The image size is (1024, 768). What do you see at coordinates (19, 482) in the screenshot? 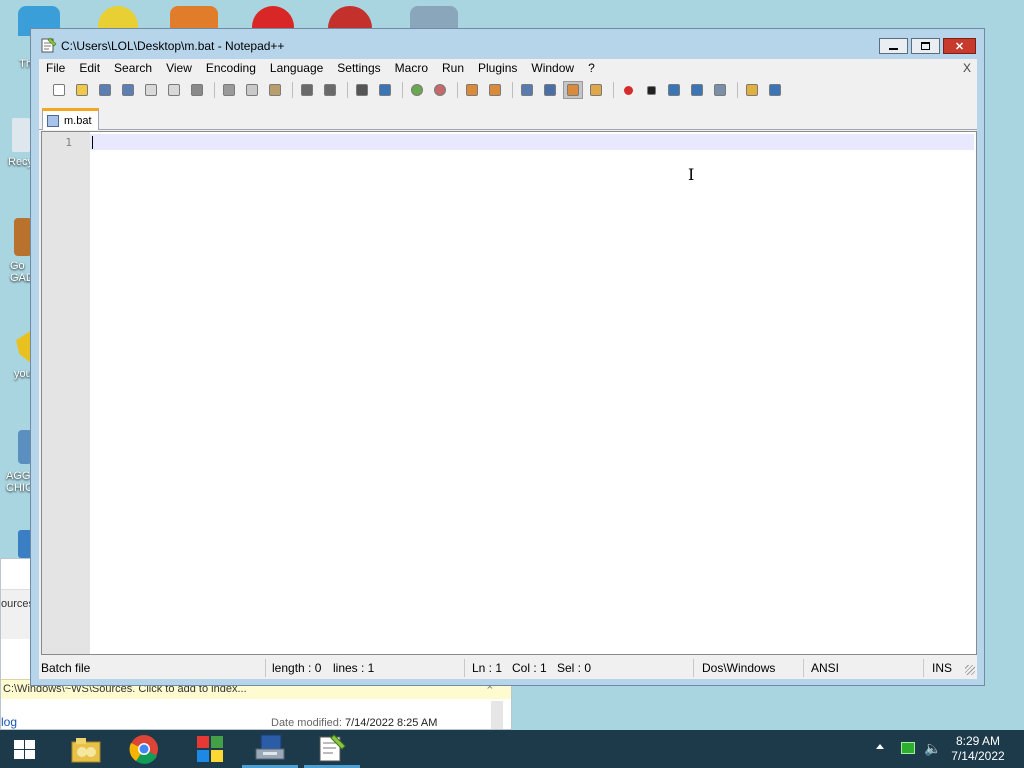
I see `desktop-icon-label: AGG CHIC` at bounding box center [19, 482].